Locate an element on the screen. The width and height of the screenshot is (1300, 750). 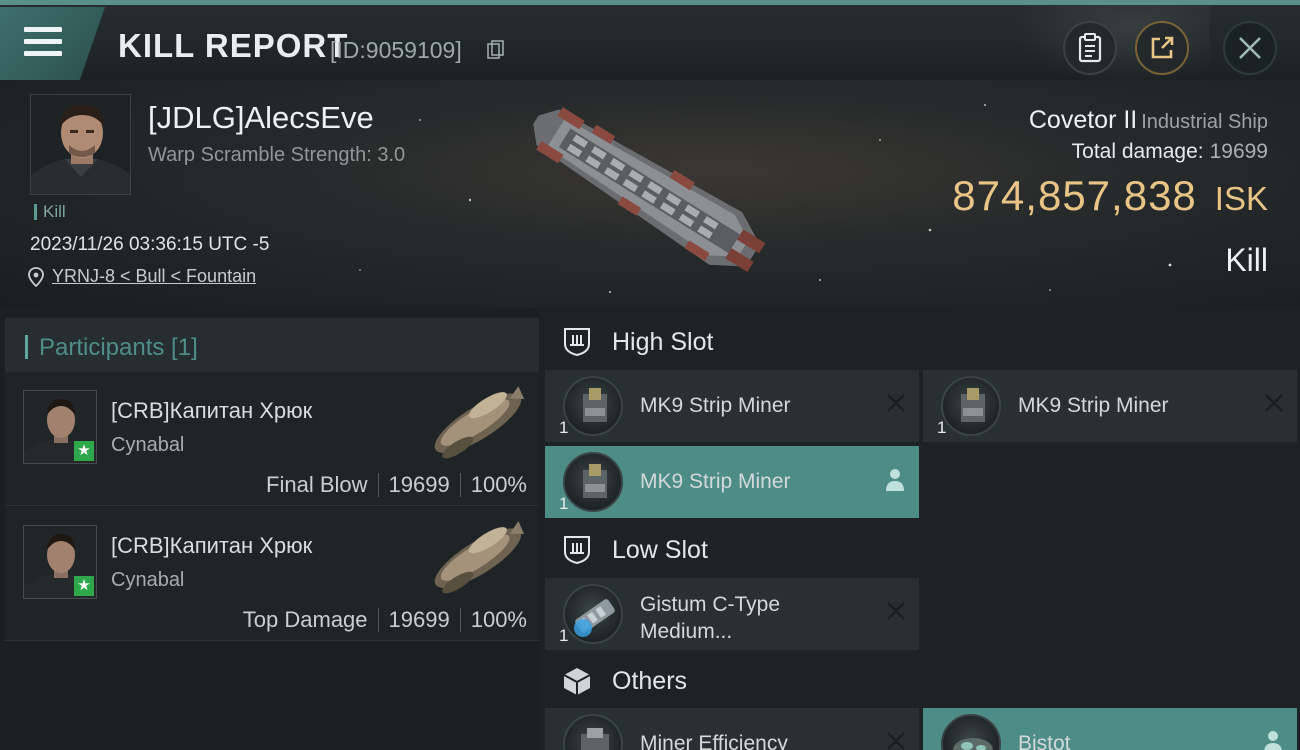
high-slot-label: High Slot is located at coordinates (663, 341).